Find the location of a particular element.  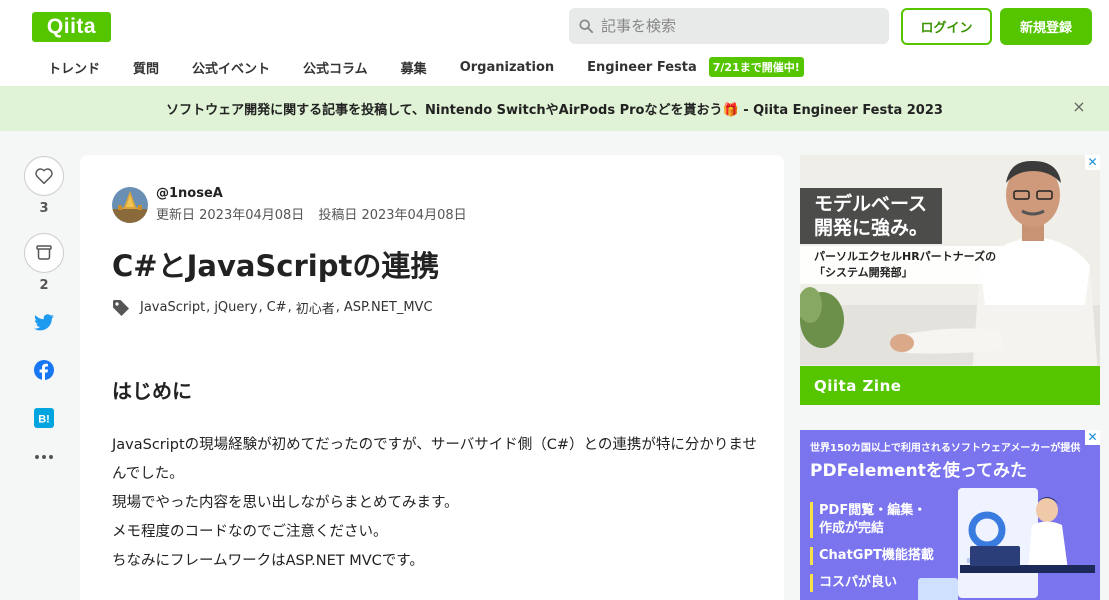

ad1-subtitle-line1: パーソルエクセルHRパートナーズの is located at coordinates (905, 256).